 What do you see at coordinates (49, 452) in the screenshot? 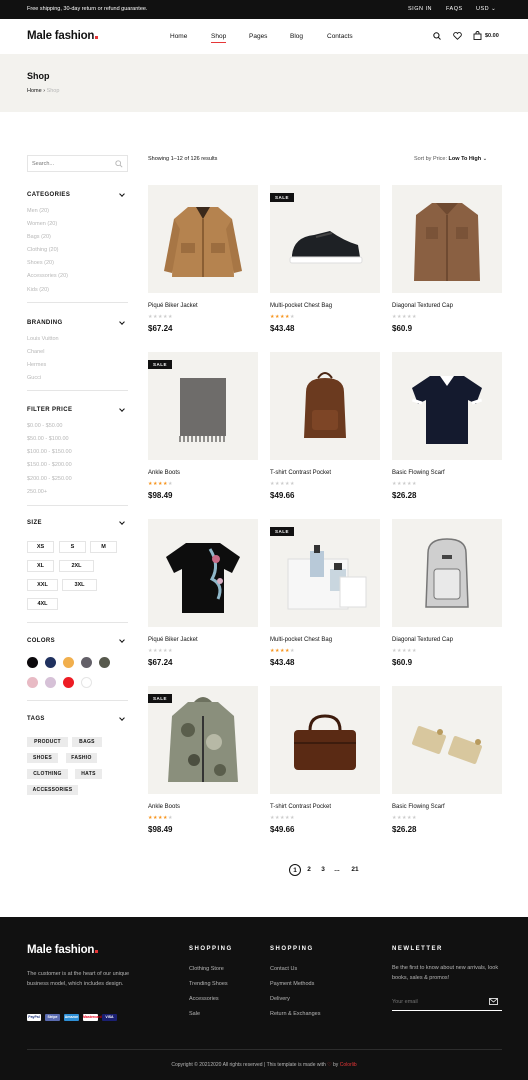
I see `price-range-item: $100.00 - $150.00` at bounding box center [49, 452].